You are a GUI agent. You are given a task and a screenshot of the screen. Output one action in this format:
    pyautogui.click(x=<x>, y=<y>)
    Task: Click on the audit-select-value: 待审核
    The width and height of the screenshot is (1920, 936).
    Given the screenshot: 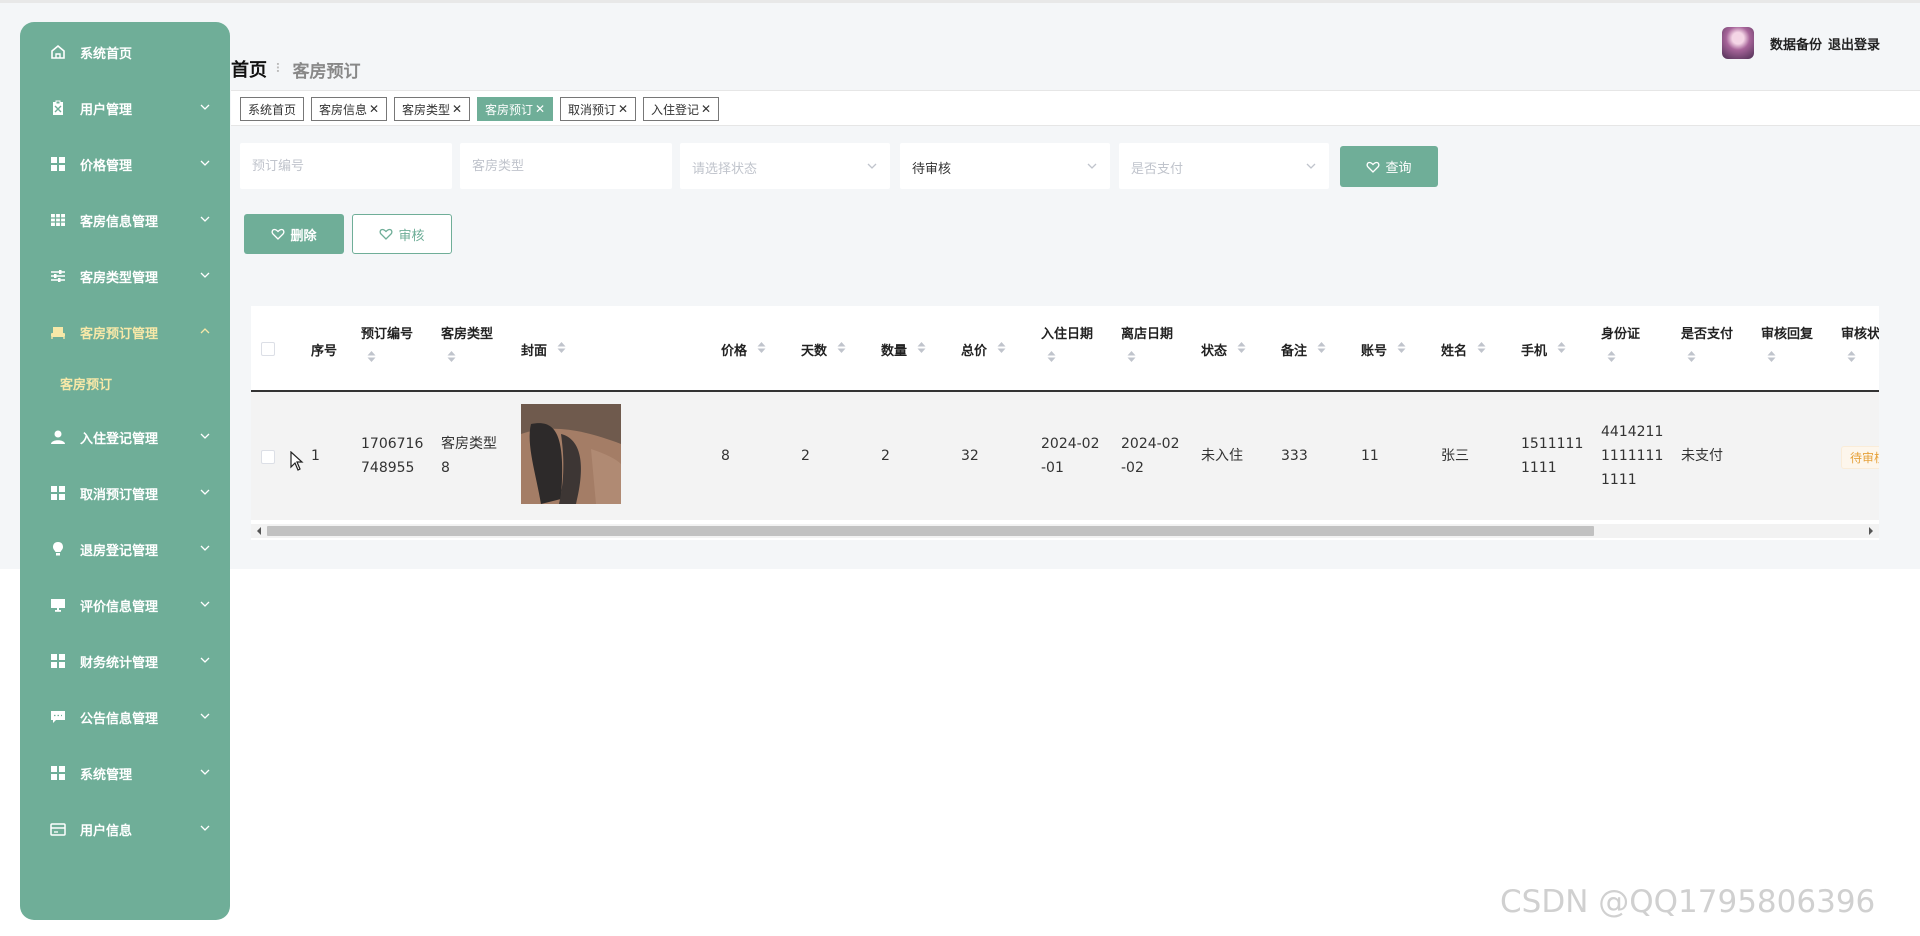 What is the action you would take?
    pyautogui.click(x=932, y=169)
    